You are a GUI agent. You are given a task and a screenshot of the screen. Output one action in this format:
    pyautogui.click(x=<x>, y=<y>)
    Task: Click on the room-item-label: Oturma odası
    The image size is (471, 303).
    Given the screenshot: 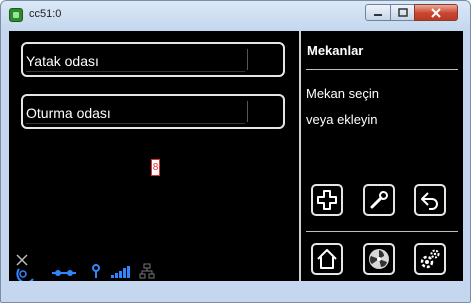 What is the action you would take?
    pyautogui.click(x=68, y=113)
    